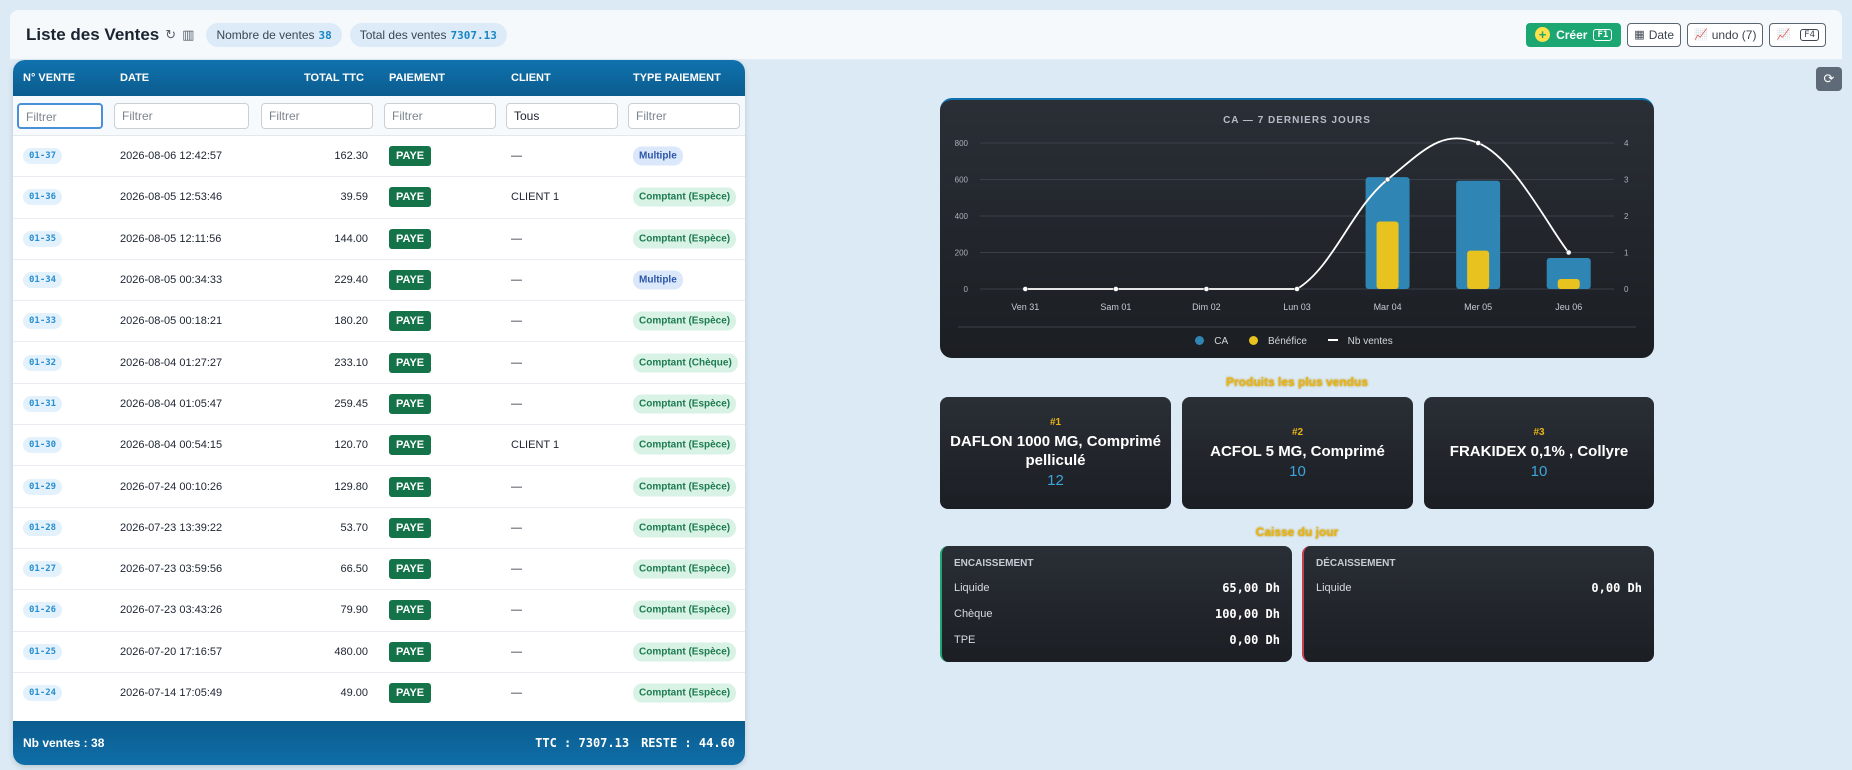 The image size is (1852, 770). I want to click on sale-number-badge: 01-29, so click(43, 486).